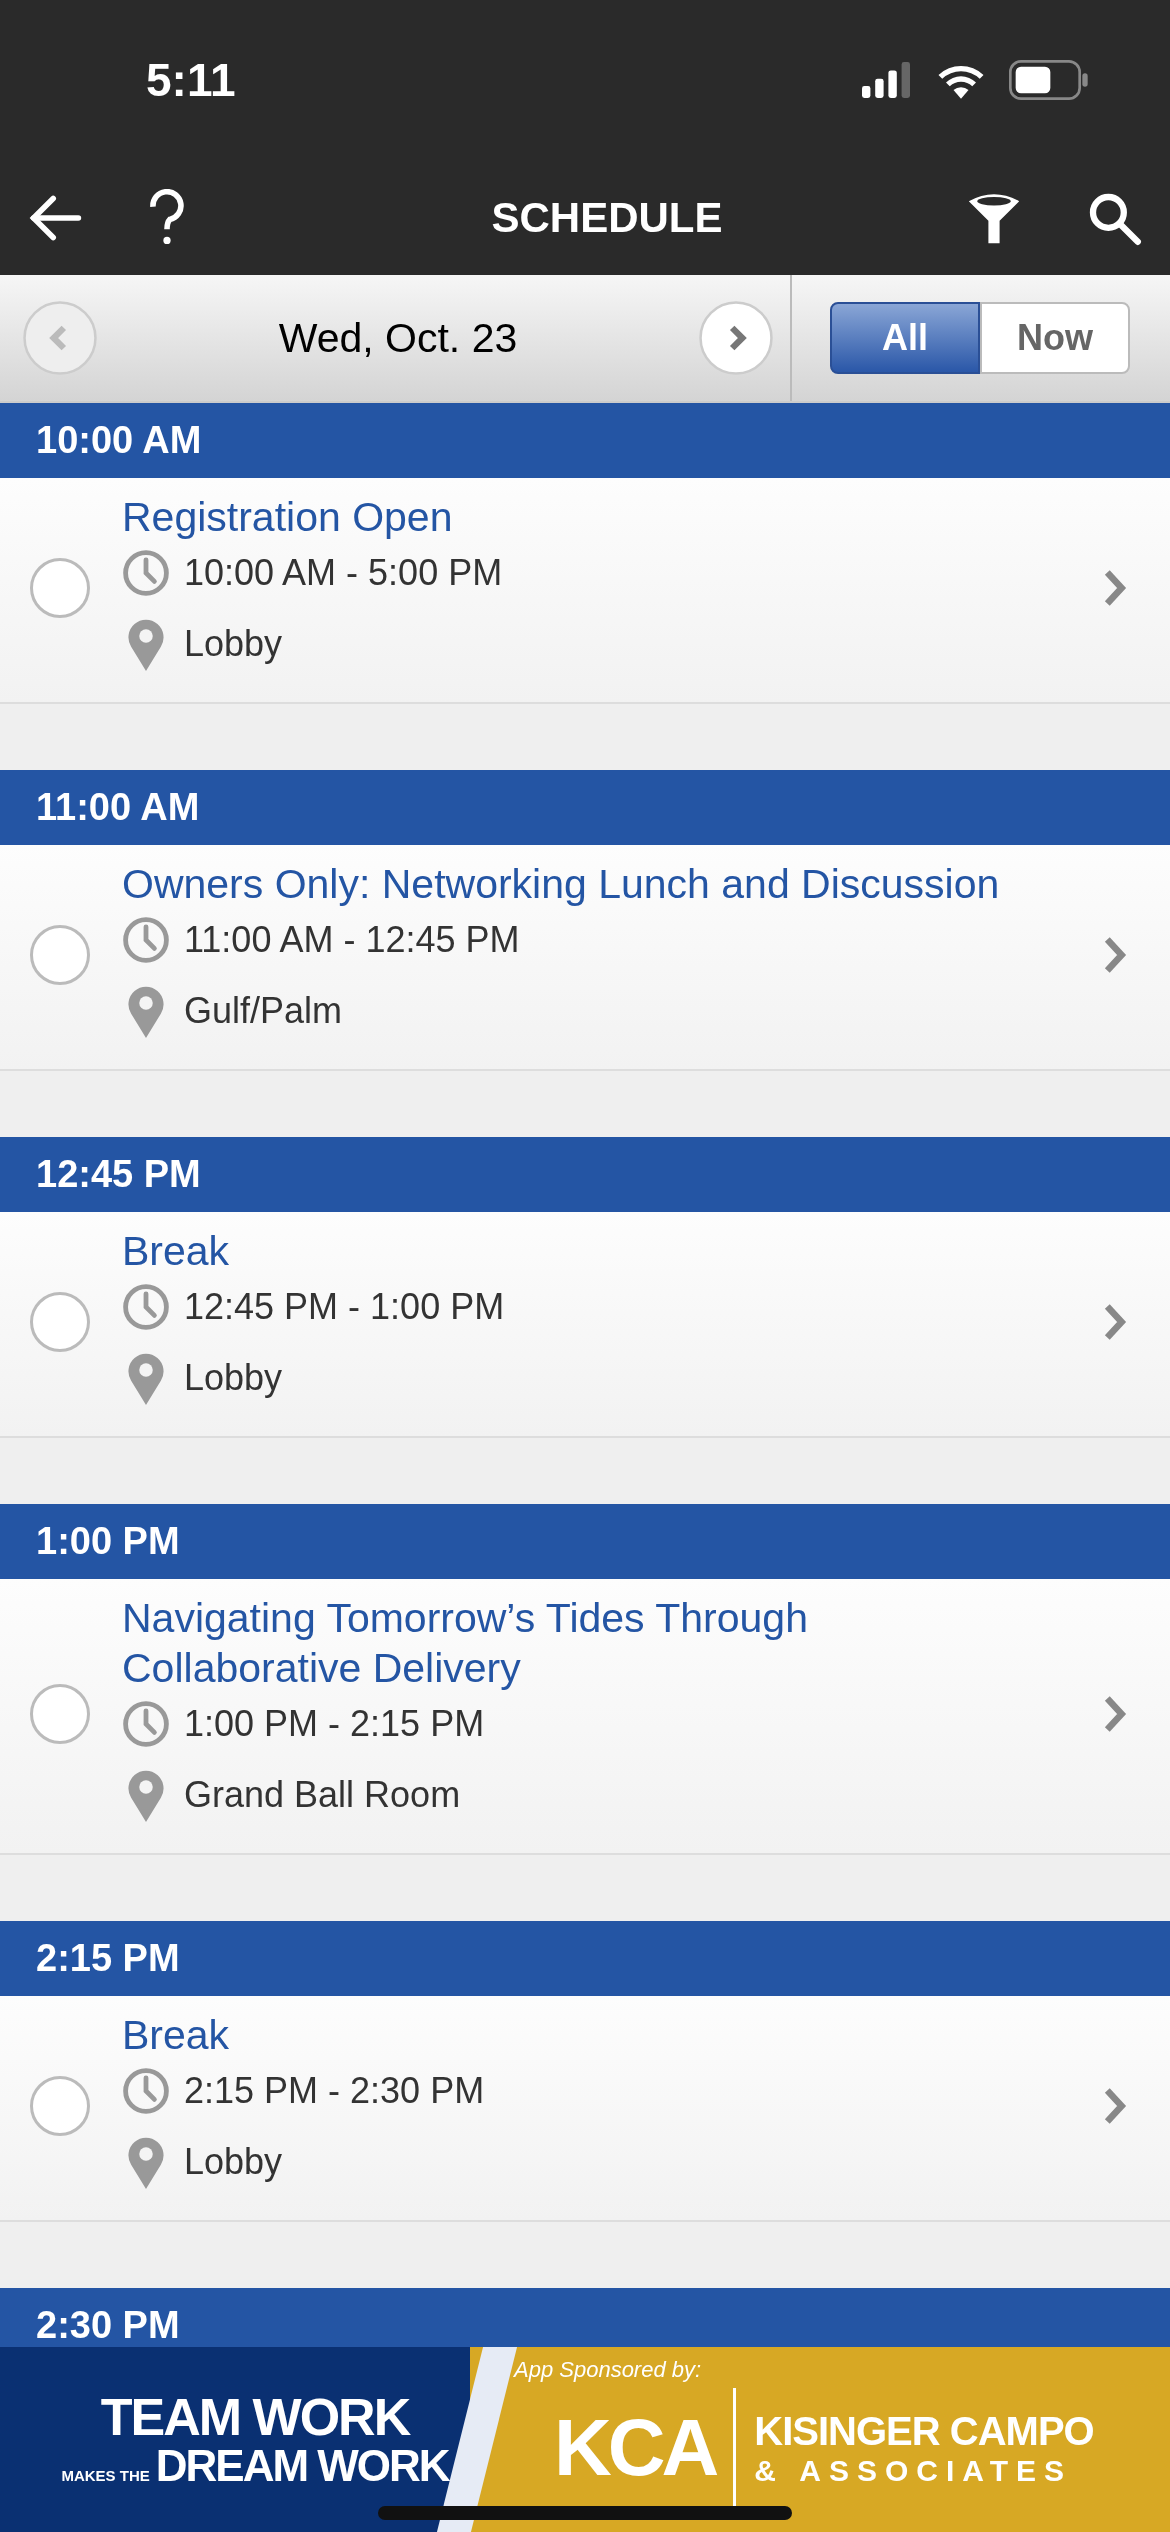 The image size is (1170, 2532). I want to click on session-time: 12:45 PM - 1:00 PM, so click(344, 1307).